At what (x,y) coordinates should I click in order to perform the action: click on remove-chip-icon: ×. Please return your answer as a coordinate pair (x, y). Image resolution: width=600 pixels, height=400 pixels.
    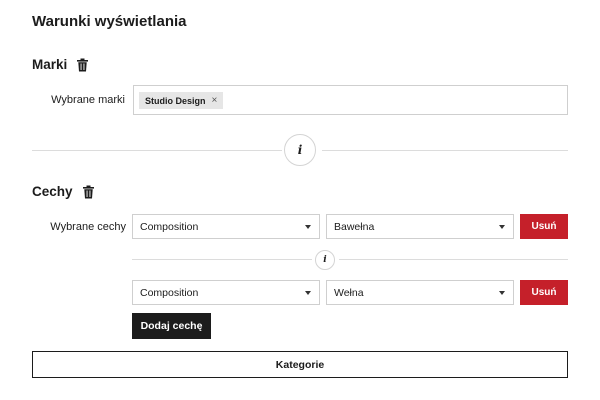
    Looking at the image, I should click on (215, 100).